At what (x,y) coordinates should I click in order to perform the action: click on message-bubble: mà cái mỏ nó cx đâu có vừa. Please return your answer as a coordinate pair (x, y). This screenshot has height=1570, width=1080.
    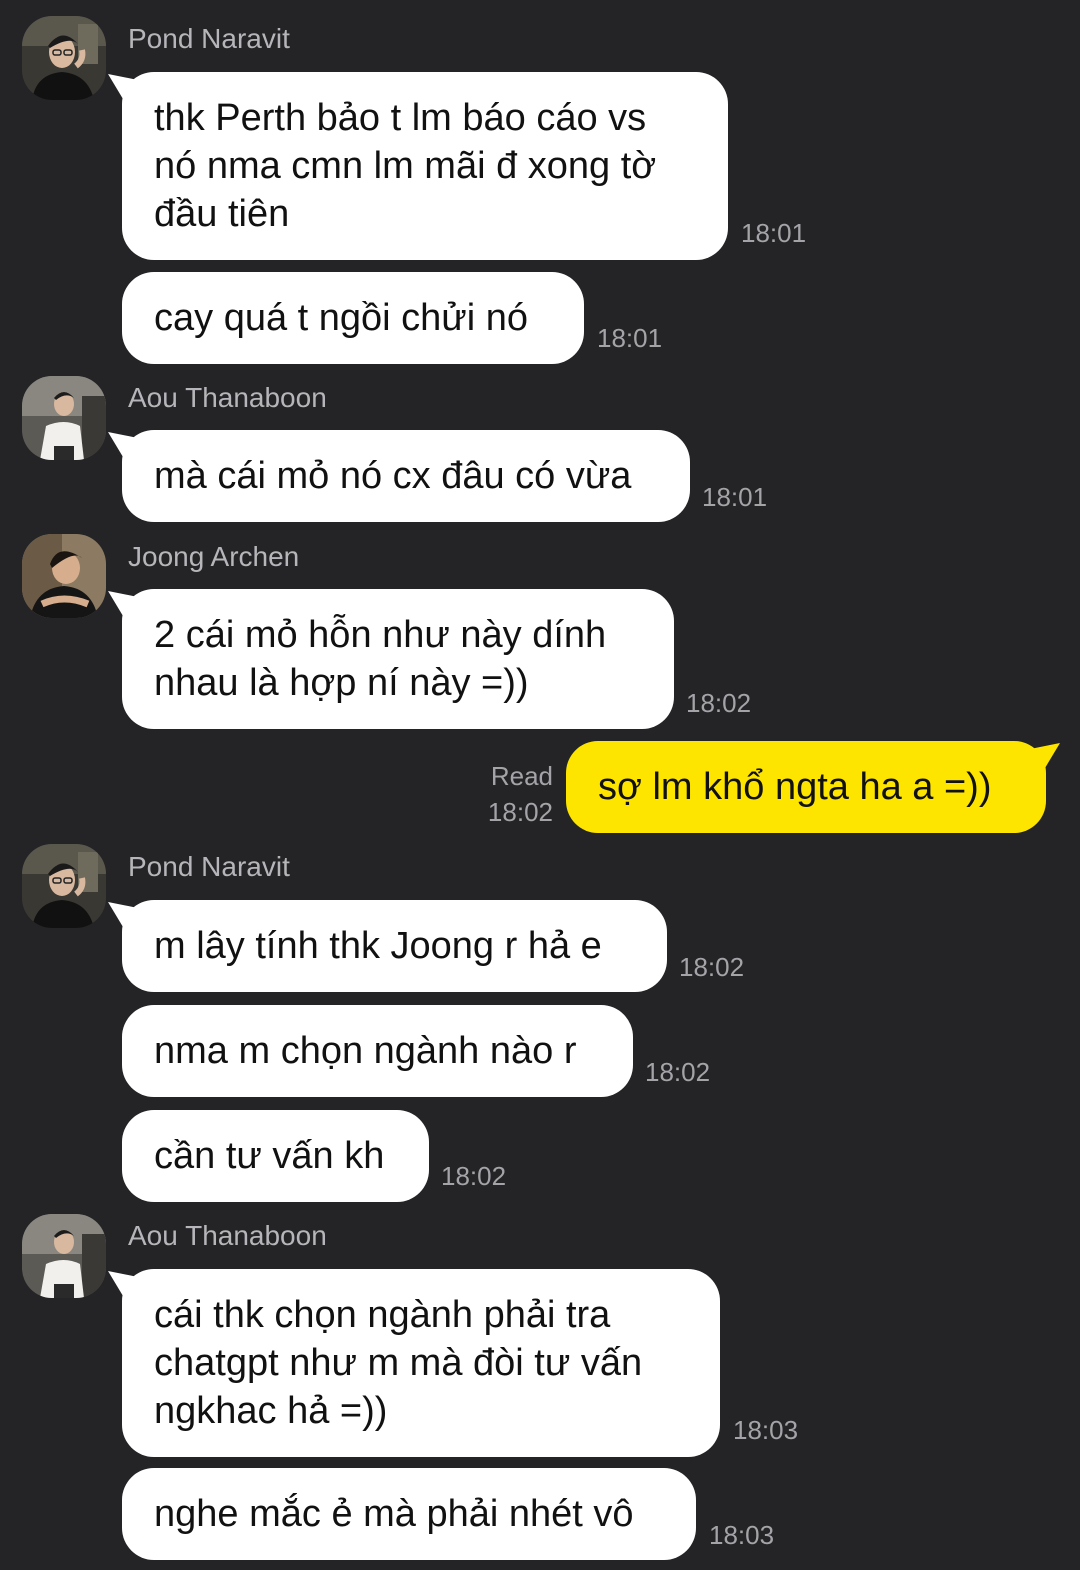
    Looking at the image, I should click on (406, 476).